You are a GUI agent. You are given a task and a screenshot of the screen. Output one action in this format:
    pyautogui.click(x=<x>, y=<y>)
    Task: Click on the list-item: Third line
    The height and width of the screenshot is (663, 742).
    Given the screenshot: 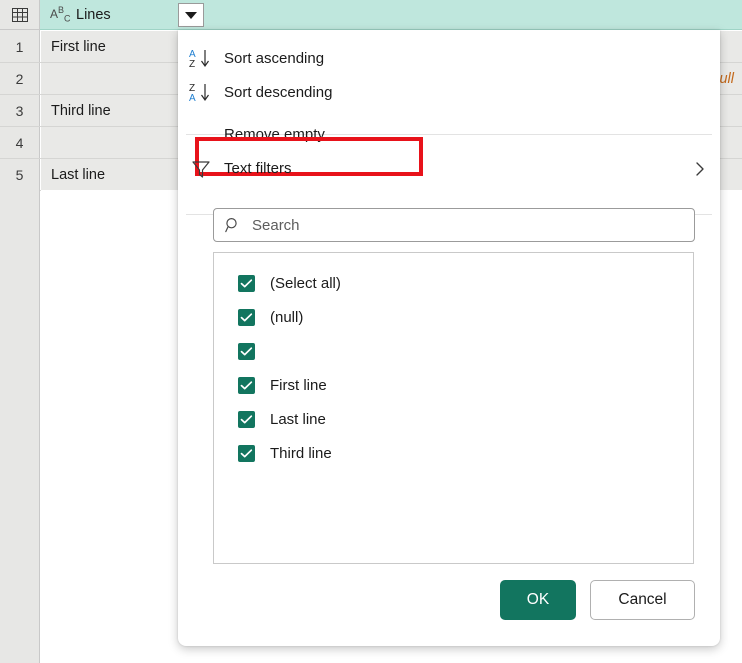 What is the action you would take?
    pyautogui.click(x=453, y=453)
    